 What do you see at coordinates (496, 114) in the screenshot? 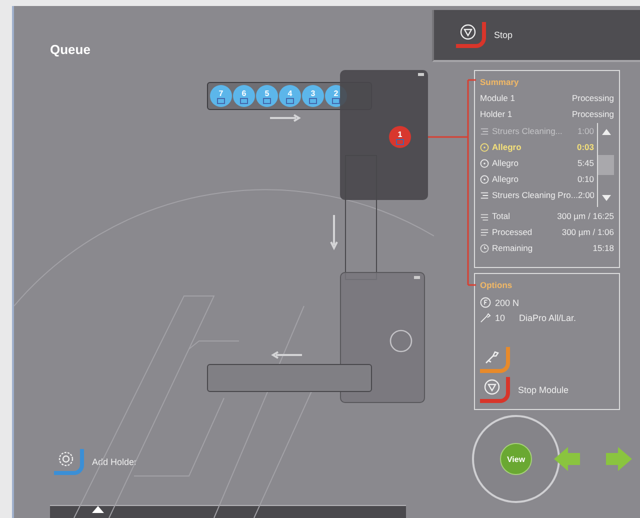
I see `status-label: Holder 1` at bounding box center [496, 114].